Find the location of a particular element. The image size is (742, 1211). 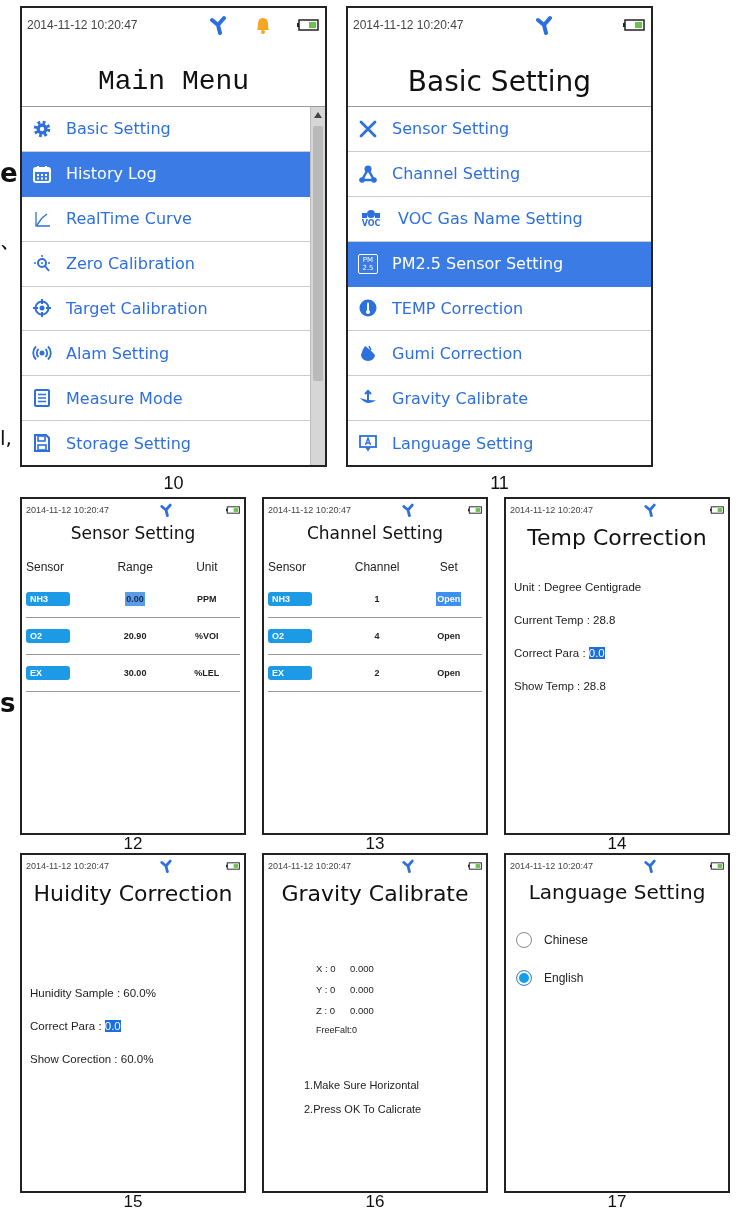

table-cell: 30.00 is located at coordinates (135, 672).